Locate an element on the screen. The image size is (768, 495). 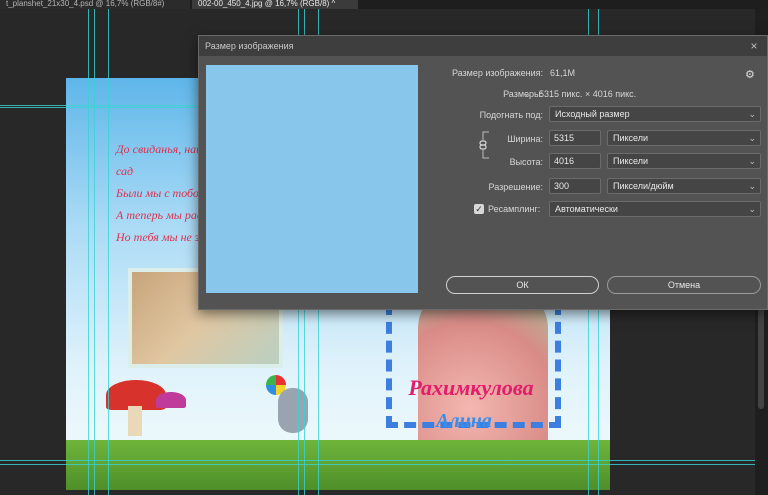
resample-select: Автоматически ⌄ is located at coordinates (655, 209).